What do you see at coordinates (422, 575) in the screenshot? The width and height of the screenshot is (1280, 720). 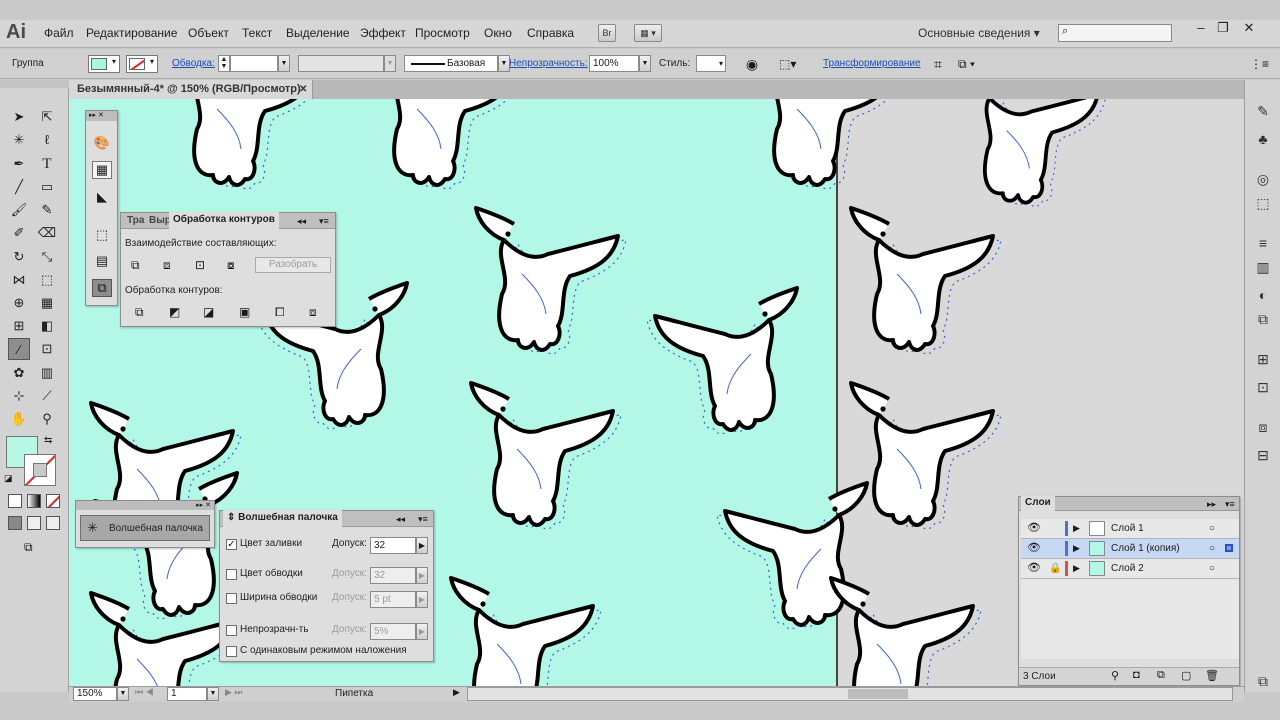 I see `stroke-tolerance-slider-arrow: ▶` at bounding box center [422, 575].